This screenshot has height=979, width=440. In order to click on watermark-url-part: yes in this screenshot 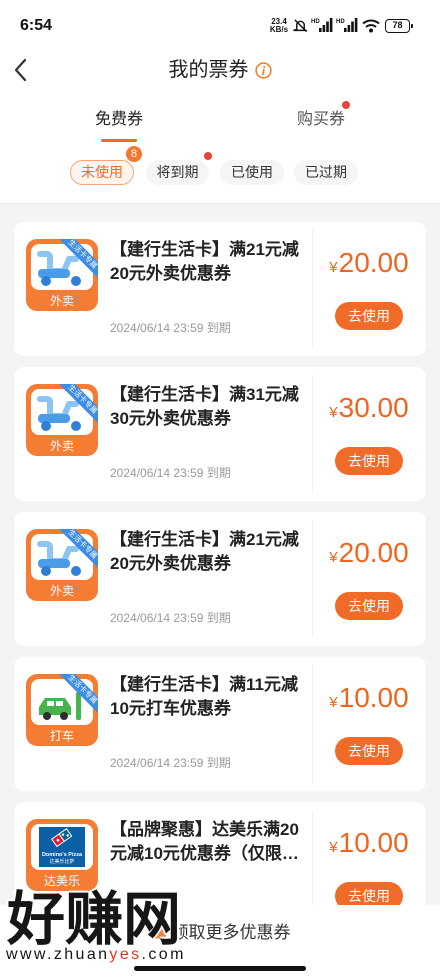, I will do `click(125, 954)`.